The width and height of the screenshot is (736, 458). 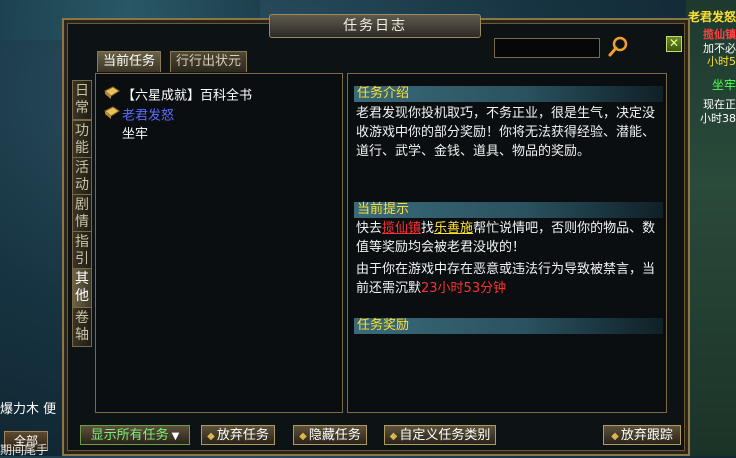 I want to click on abandon-quest-button: ◆ 放弃任务, so click(x=238, y=435).